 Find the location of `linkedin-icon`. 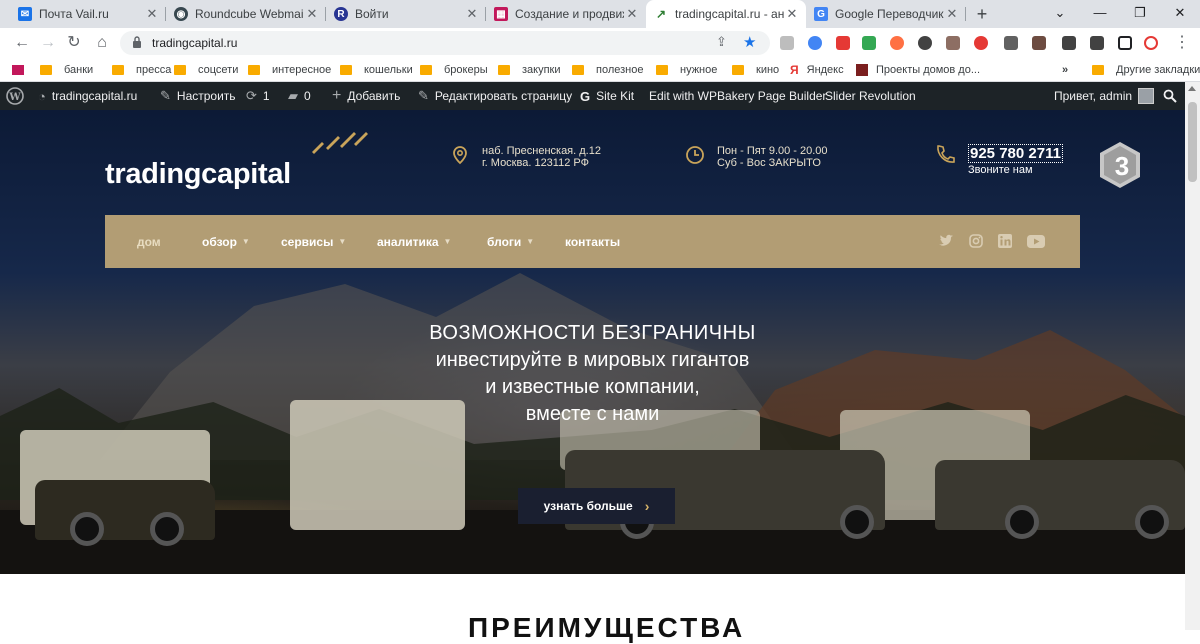

linkedin-icon is located at coordinates (1005, 241).